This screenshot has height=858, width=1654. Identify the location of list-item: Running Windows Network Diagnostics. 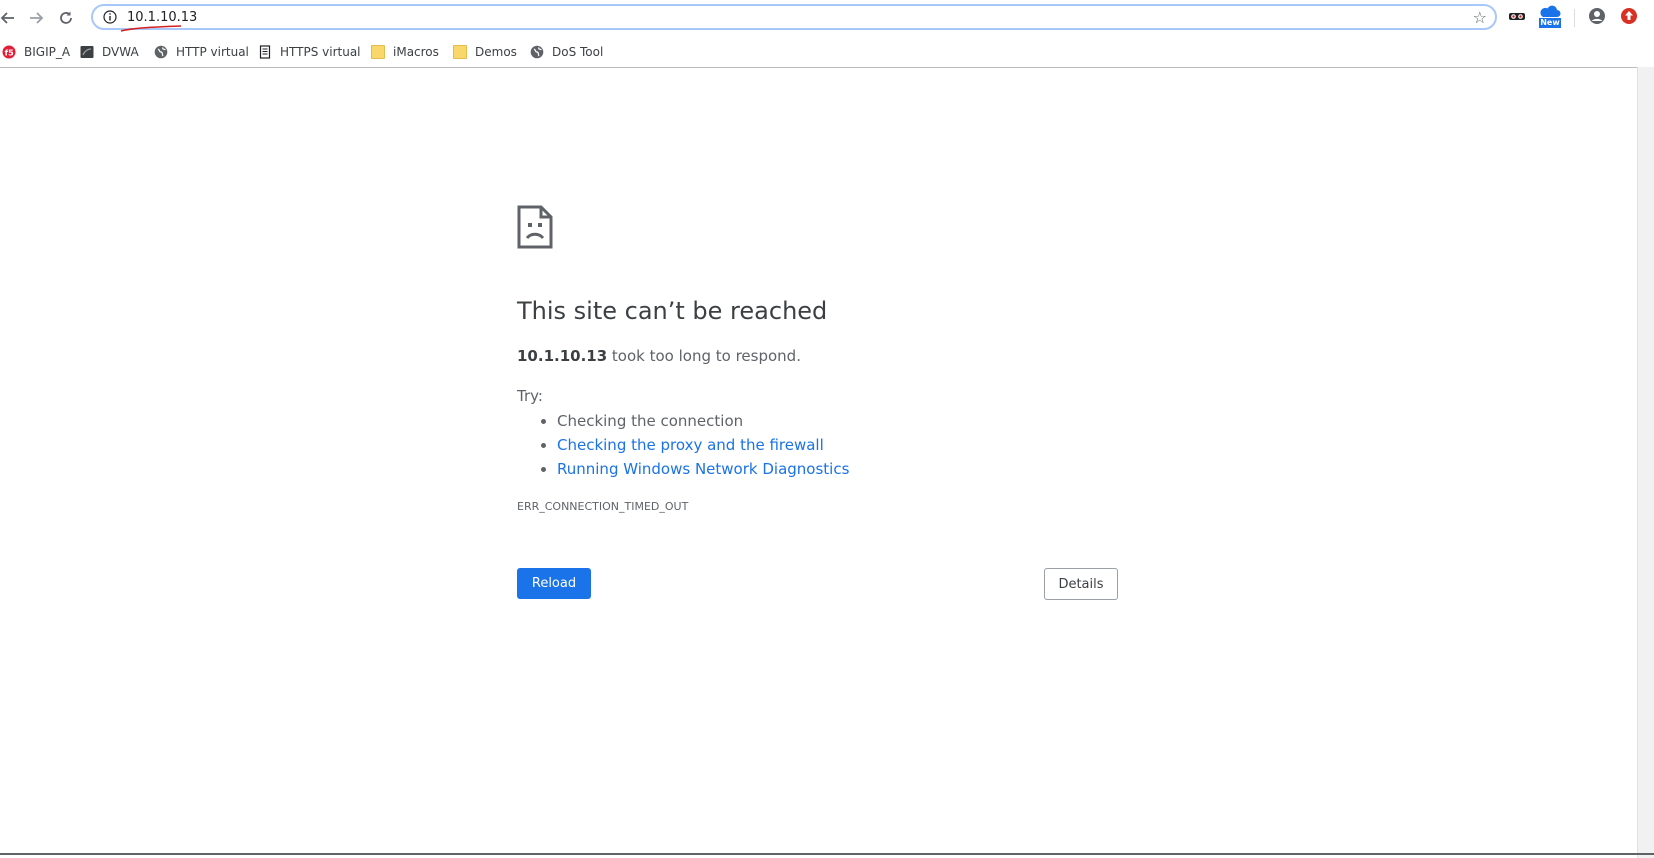
(703, 469).